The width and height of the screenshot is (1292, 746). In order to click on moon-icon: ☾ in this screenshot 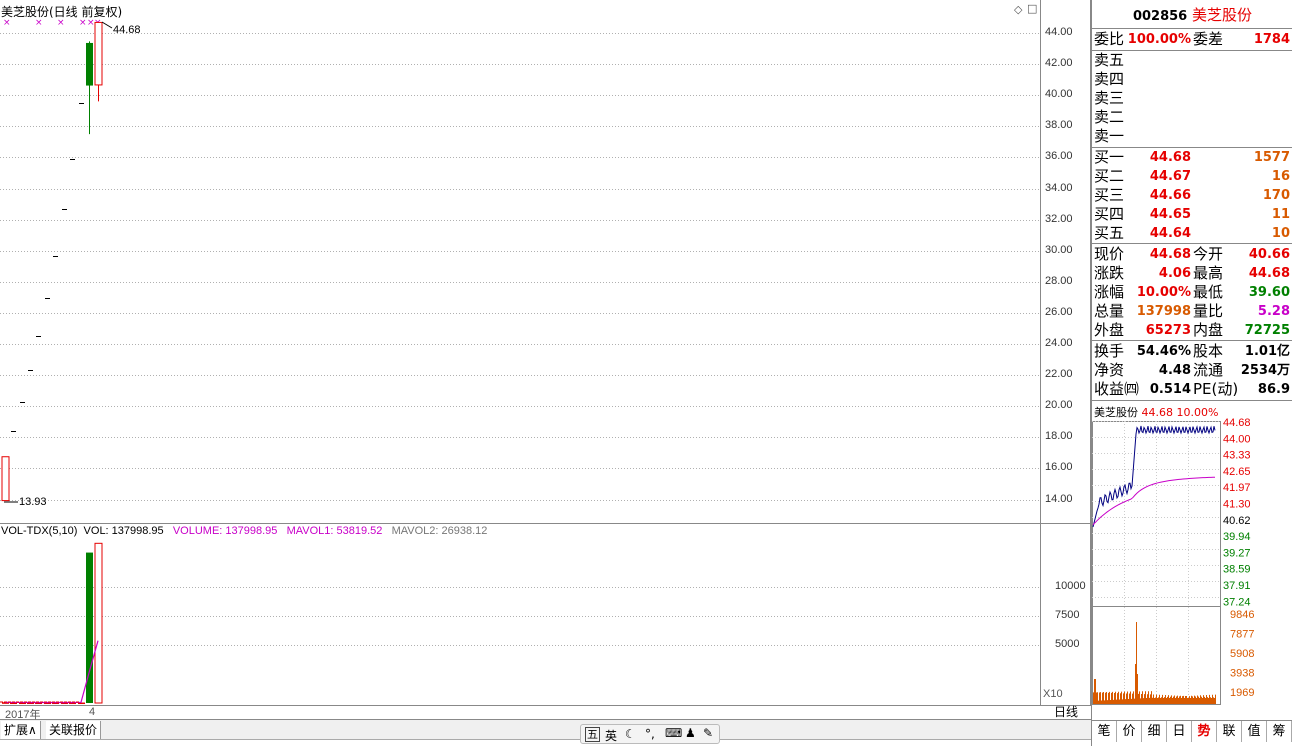, I will do `click(630, 734)`.